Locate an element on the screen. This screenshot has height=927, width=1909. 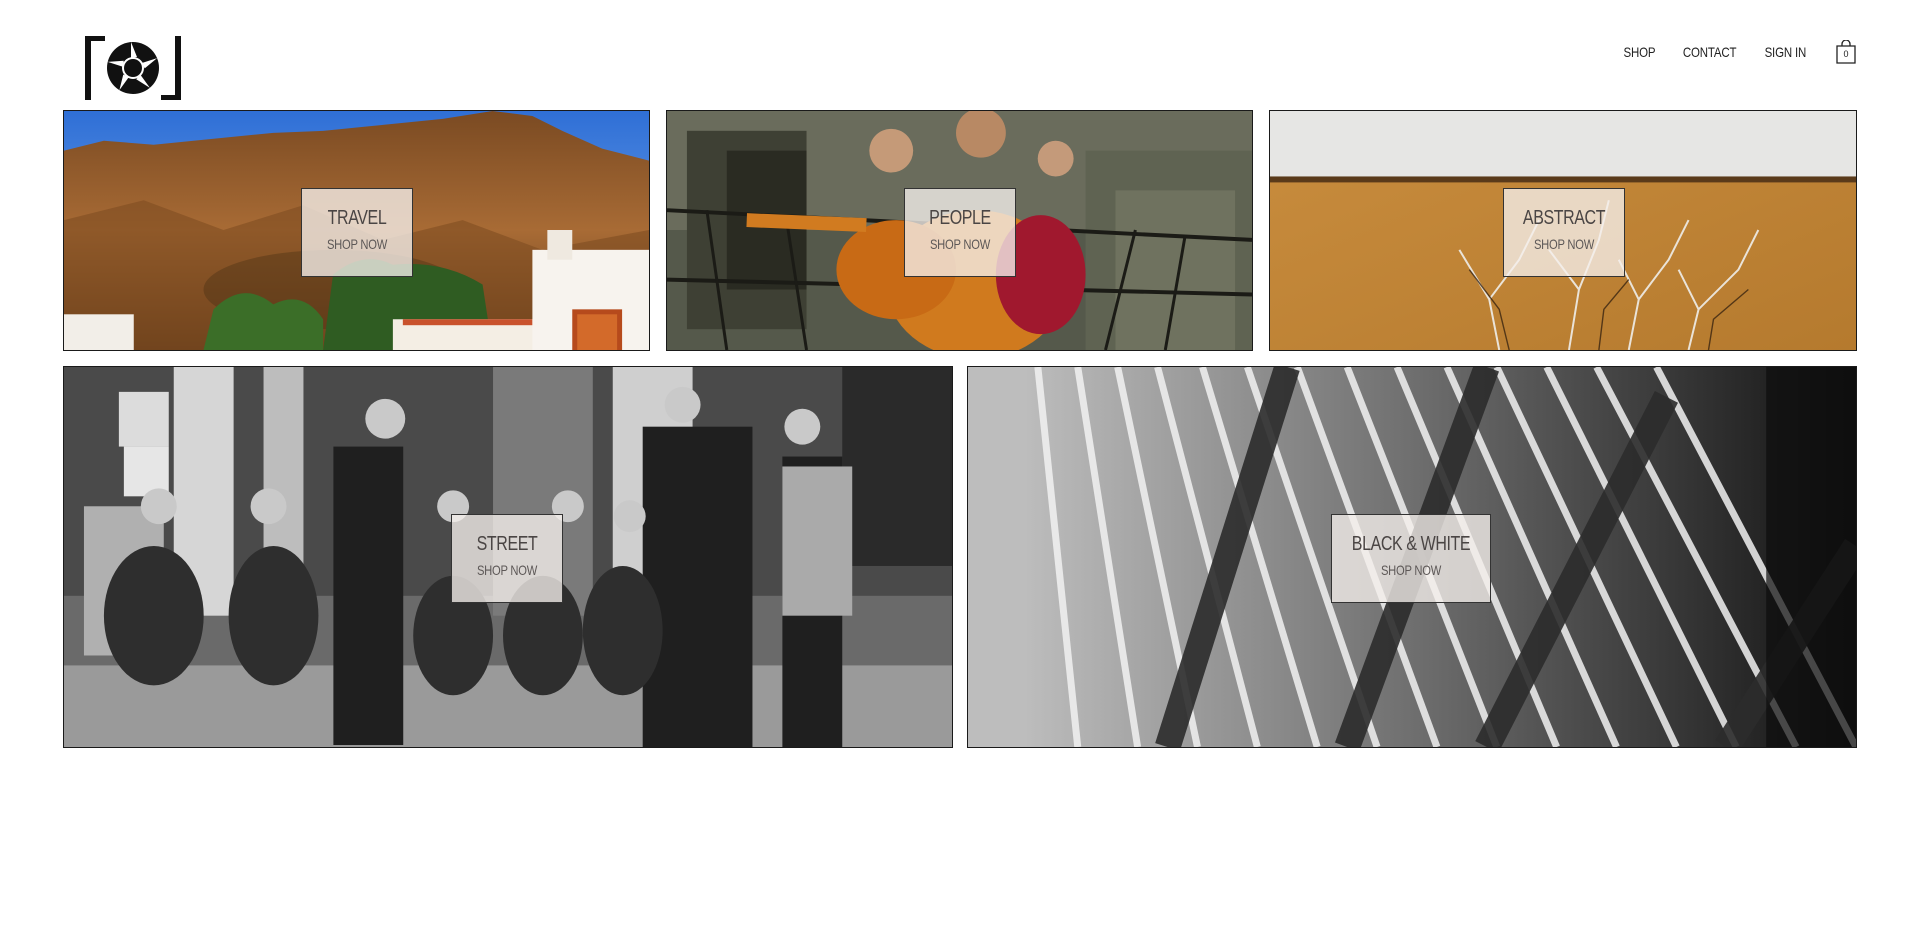
category-label-travel: TRAVEL SHOP NOW is located at coordinates (357, 232).